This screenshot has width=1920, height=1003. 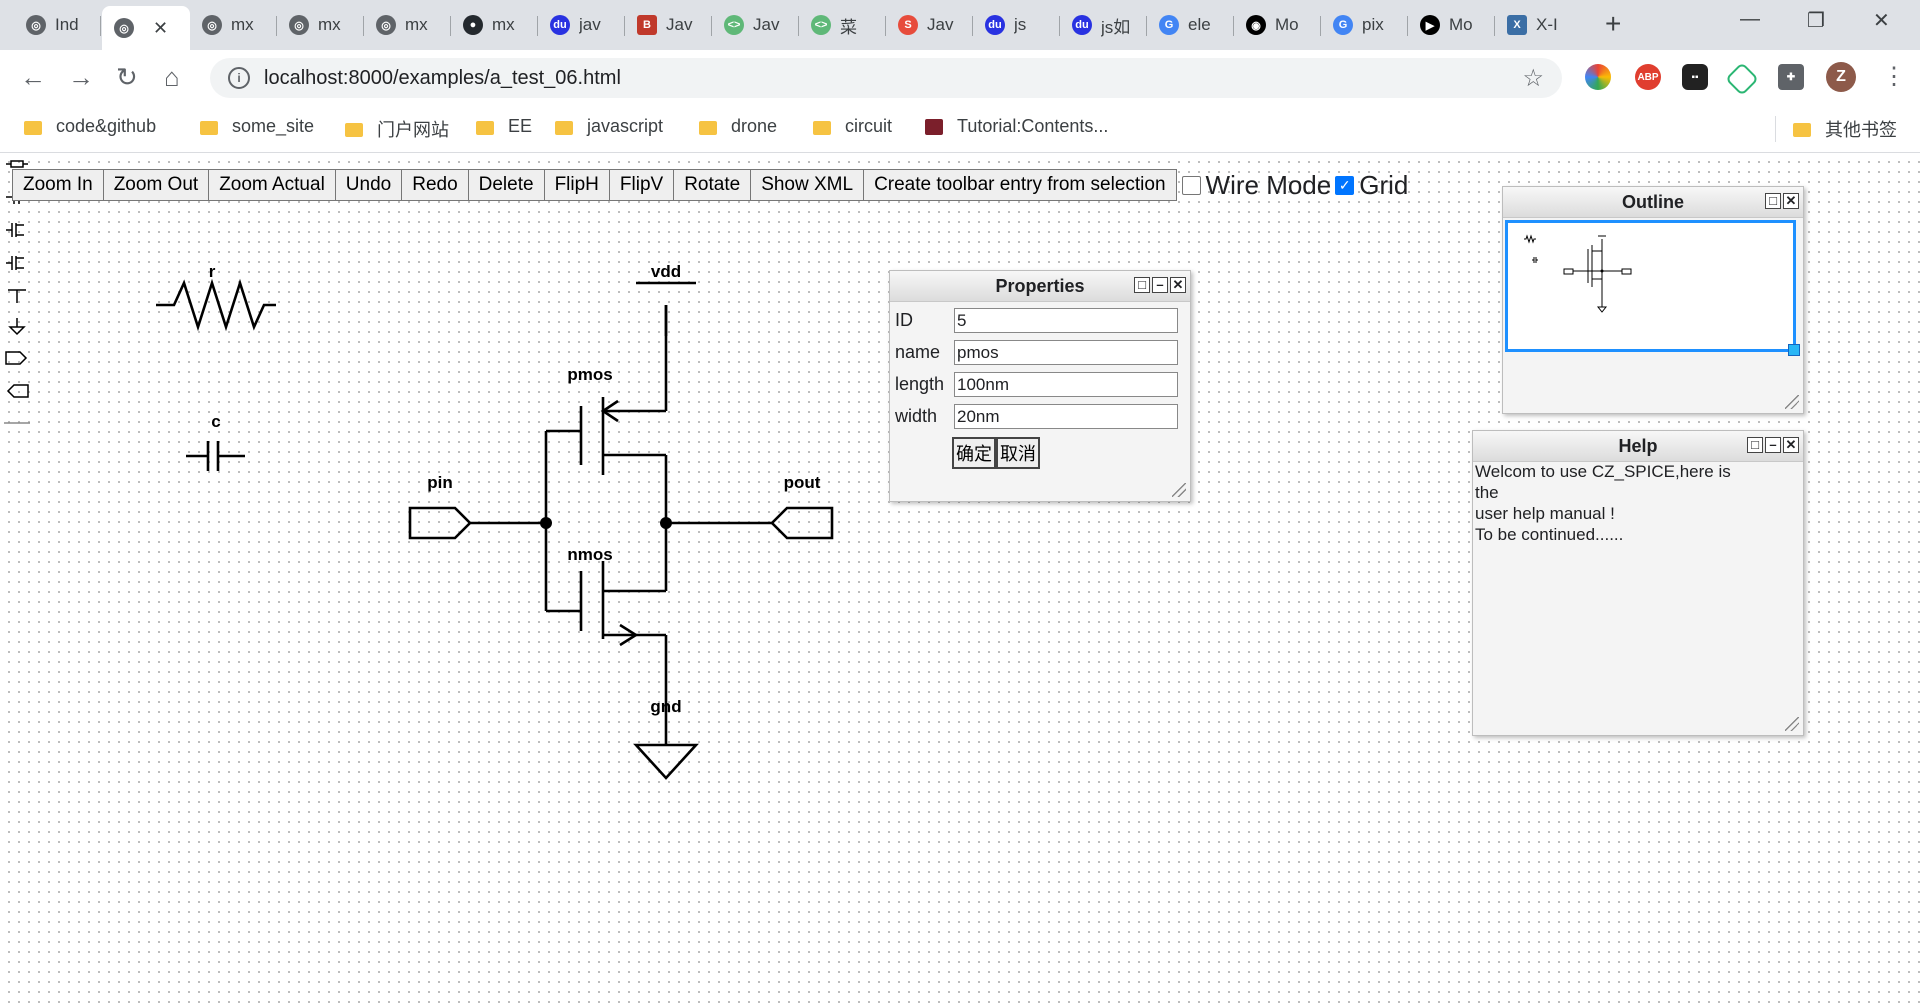 I want to click on more-menu-icon: ⋮, so click(x=1894, y=77).